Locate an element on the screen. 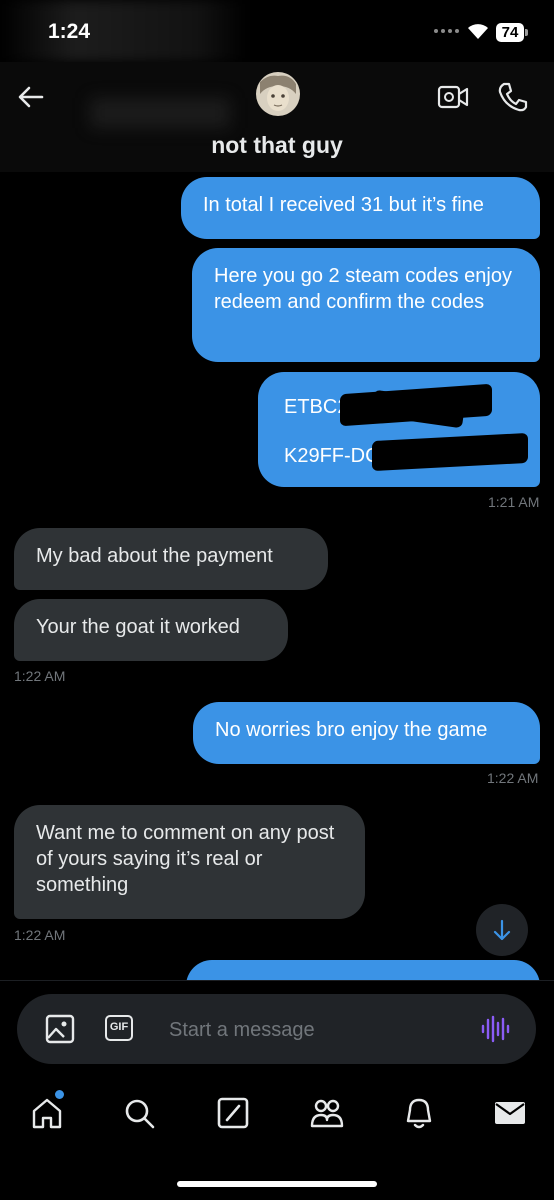 The height and width of the screenshot is (1200, 554). message-bubble-incoming: My bad about the payment is located at coordinates (171, 559).